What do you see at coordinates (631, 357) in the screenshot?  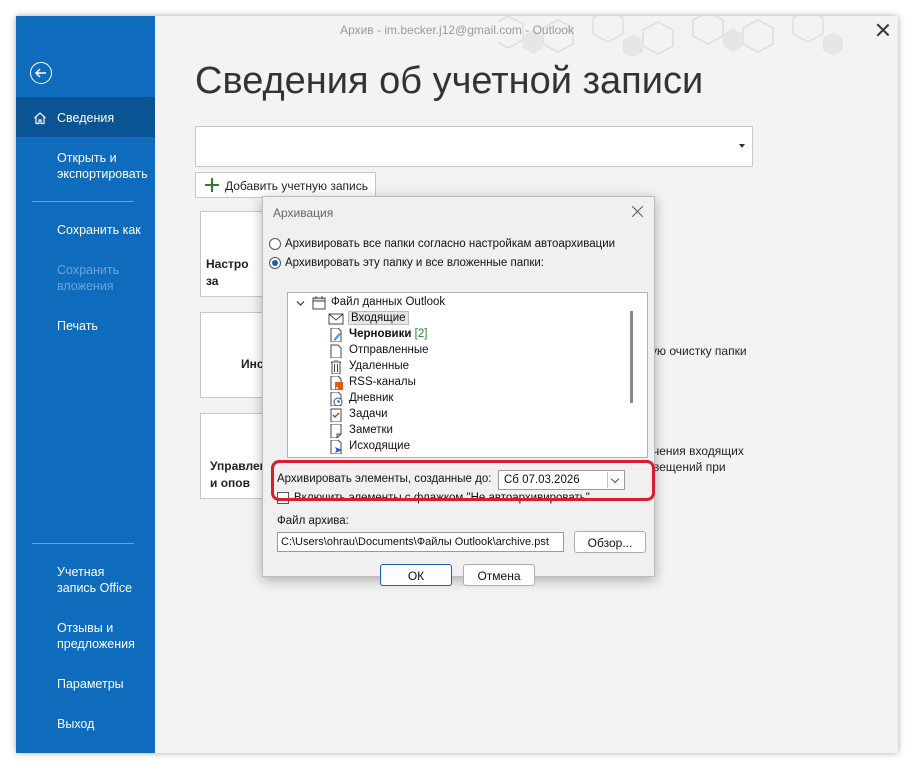 I see `tree-scrollbar` at bounding box center [631, 357].